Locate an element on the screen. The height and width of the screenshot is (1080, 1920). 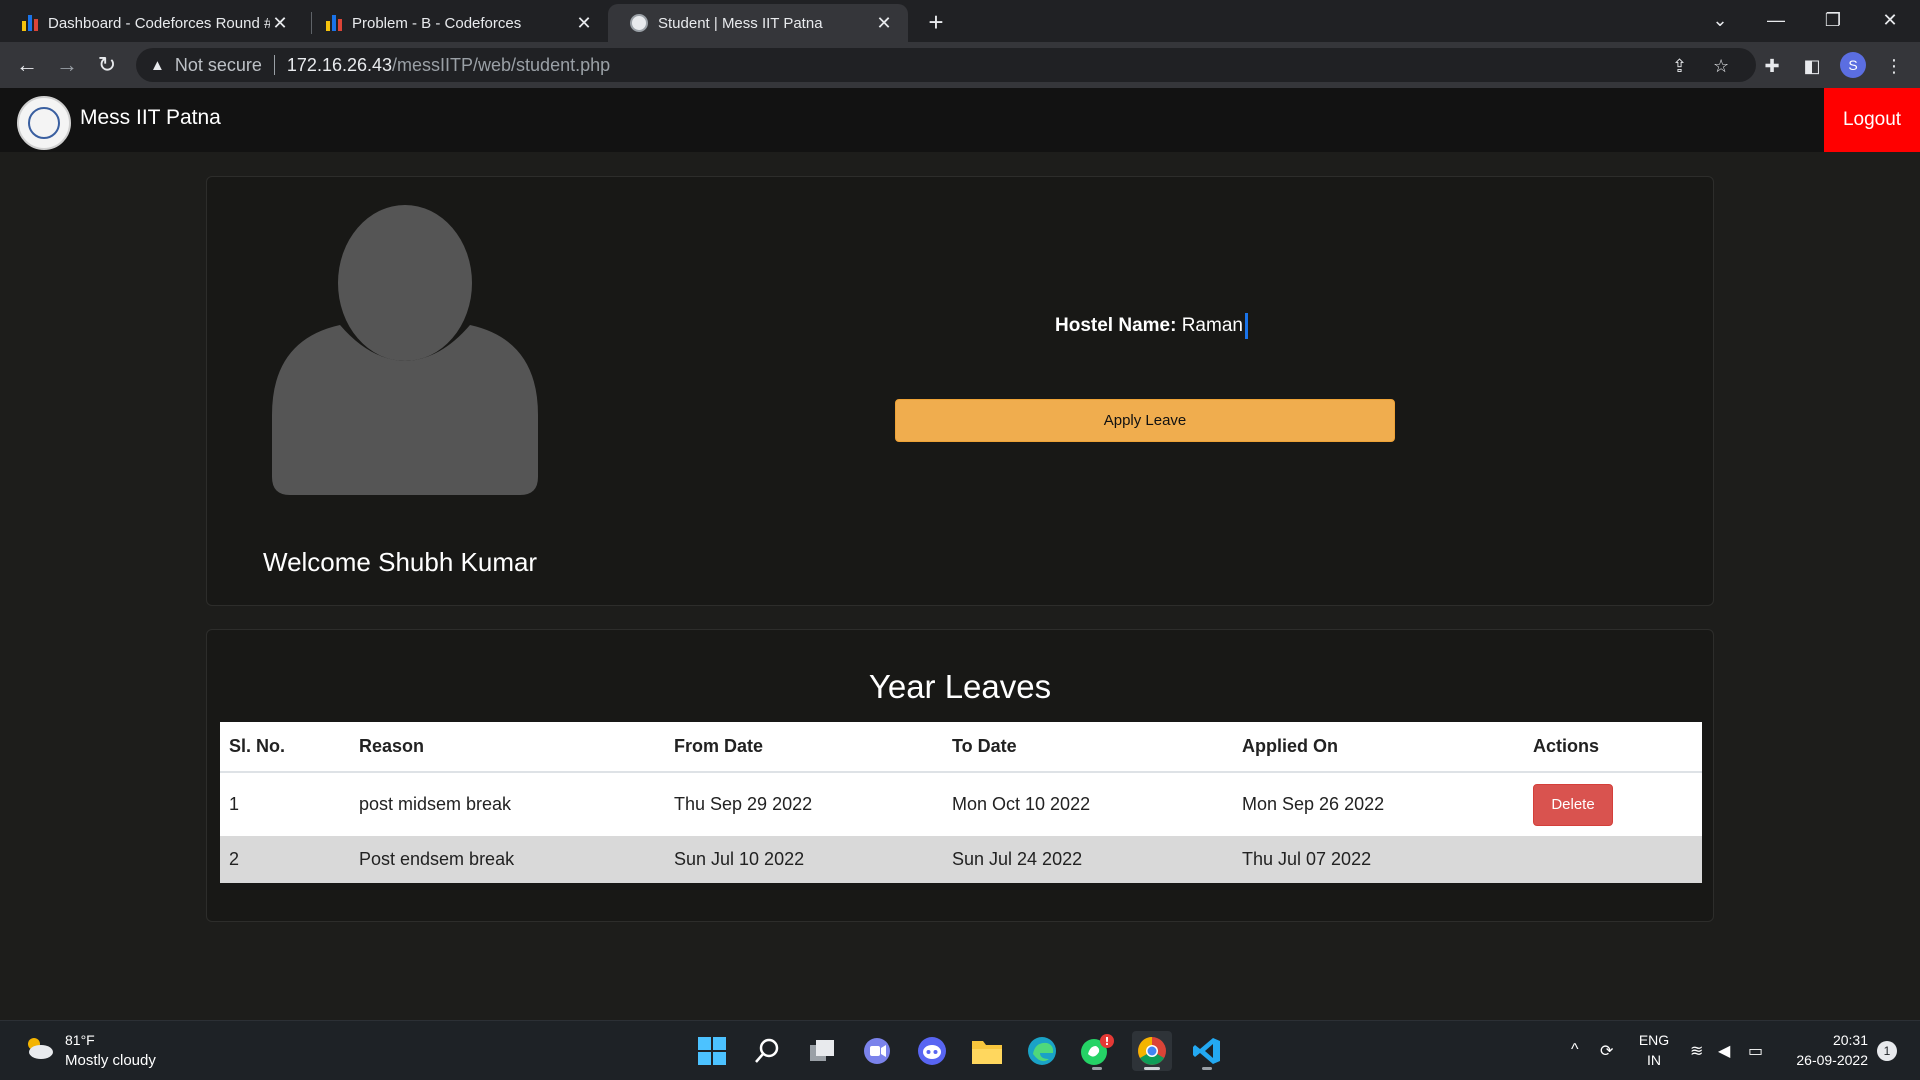
restore-button: ❐ is located at coordinates (1833, 20).